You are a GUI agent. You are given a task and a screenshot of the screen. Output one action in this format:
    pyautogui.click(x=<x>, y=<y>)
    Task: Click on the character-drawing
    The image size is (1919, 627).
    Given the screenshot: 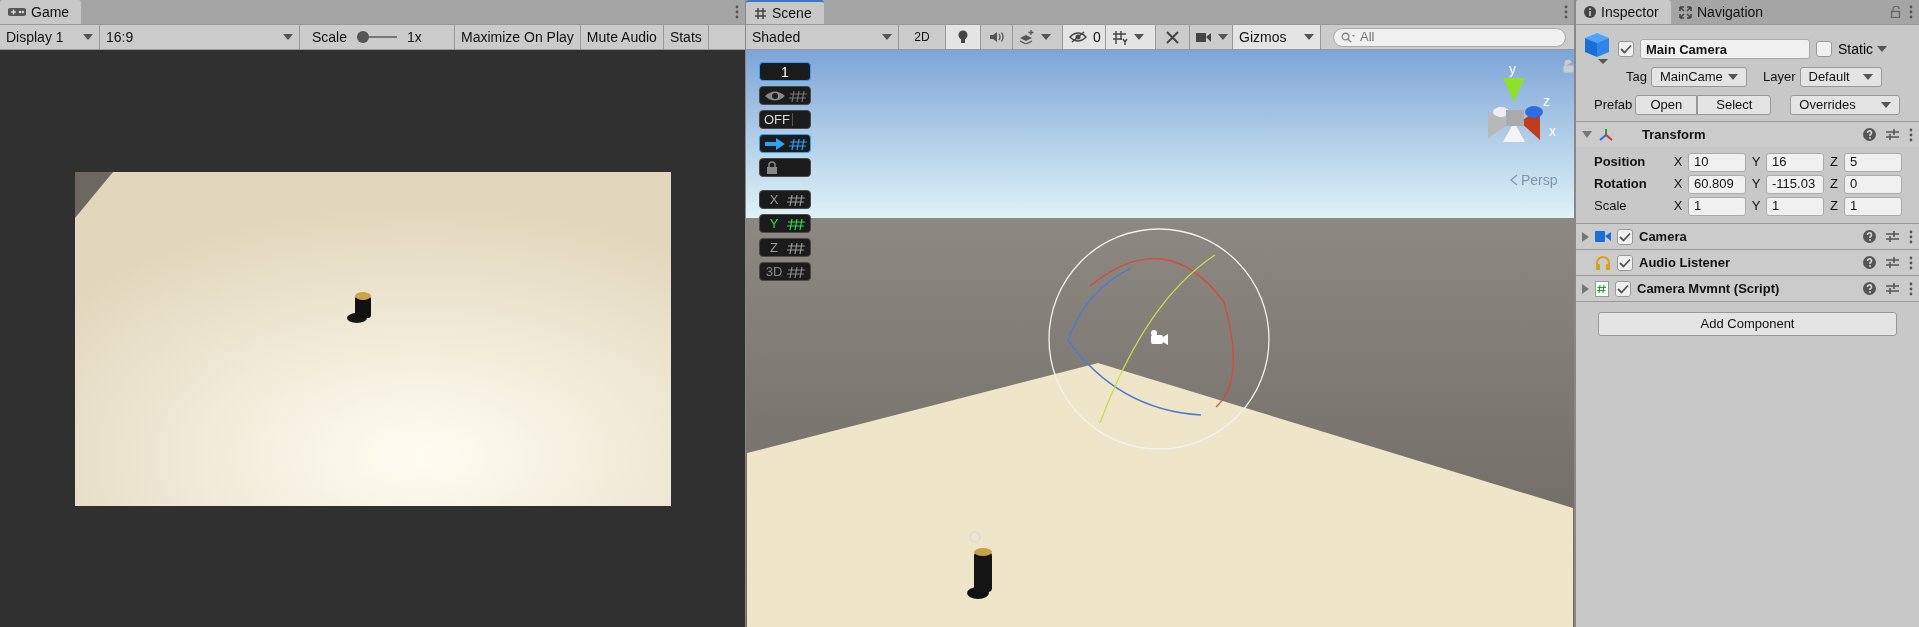 What is the action you would take?
    pyautogui.click(x=979, y=565)
    